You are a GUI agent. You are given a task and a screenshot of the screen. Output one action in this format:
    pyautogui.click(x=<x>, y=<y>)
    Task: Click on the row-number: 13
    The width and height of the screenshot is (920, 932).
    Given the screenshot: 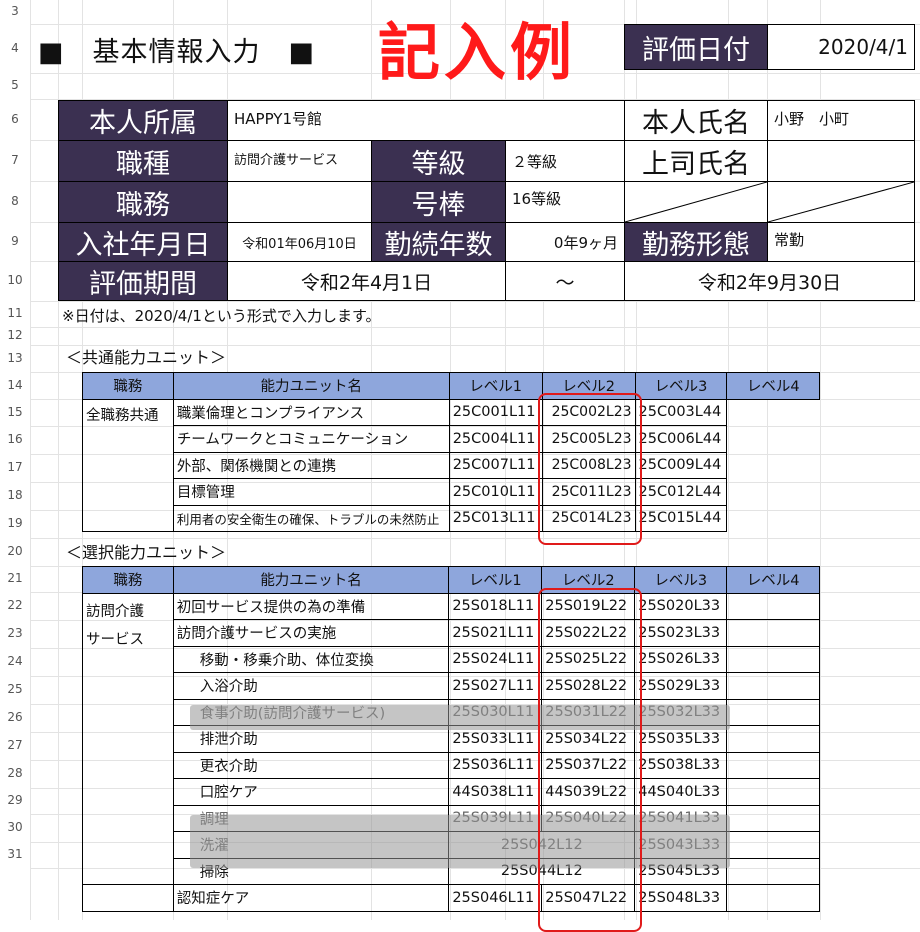 What is the action you would take?
    pyautogui.click(x=15, y=357)
    